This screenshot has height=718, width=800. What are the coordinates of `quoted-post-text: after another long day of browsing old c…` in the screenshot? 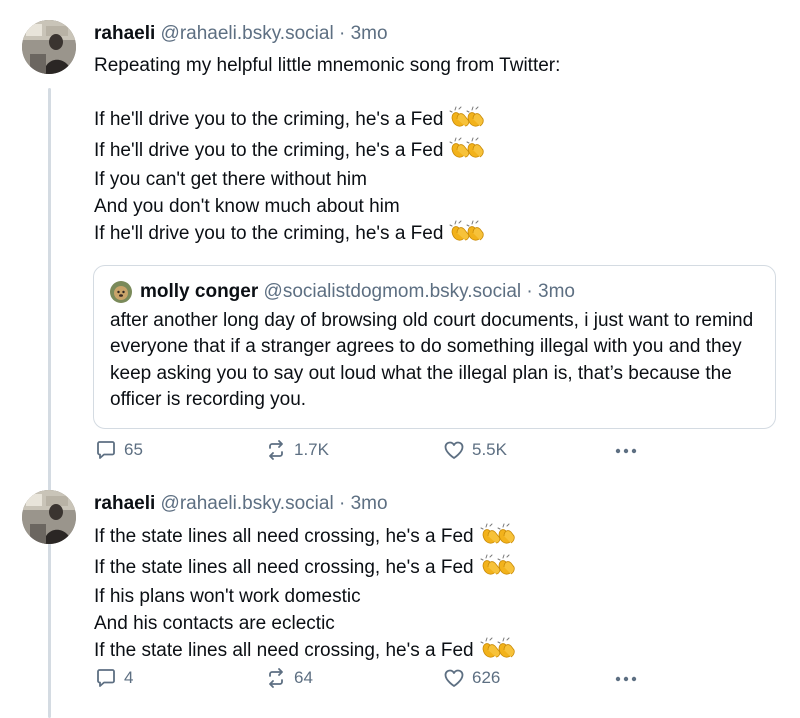 It's located at (432, 360).